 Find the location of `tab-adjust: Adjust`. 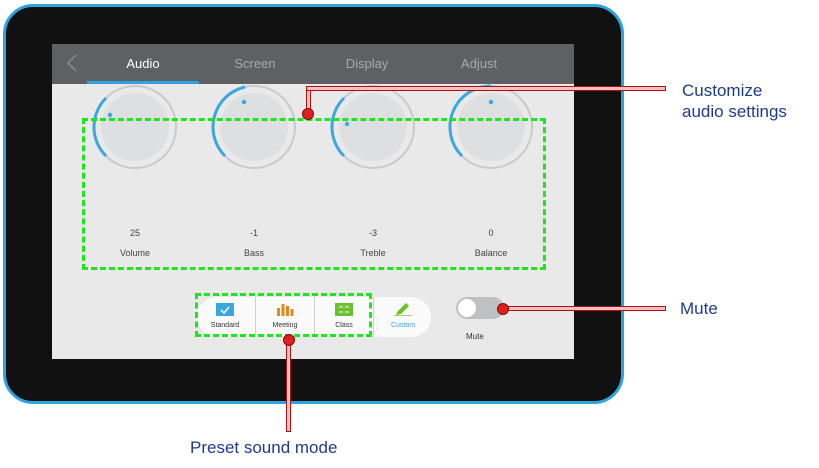

tab-adjust: Adjust is located at coordinates (479, 63).